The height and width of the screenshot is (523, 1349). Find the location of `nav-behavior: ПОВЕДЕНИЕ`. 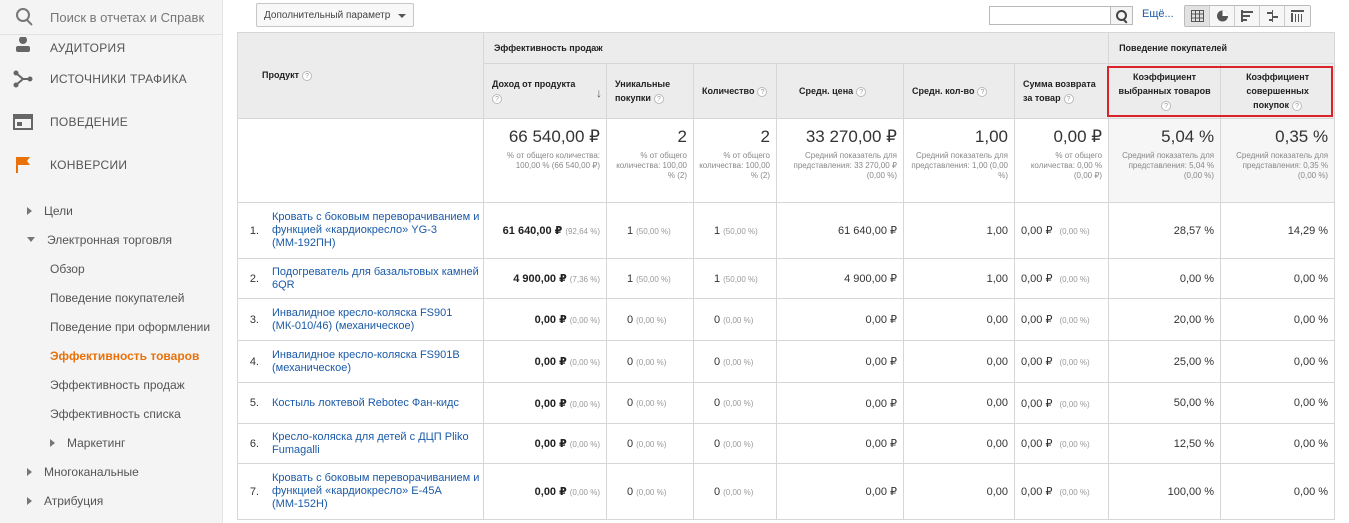

nav-behavior: ПОВЕДЕНИЕ is located at coordinates (111, 121).